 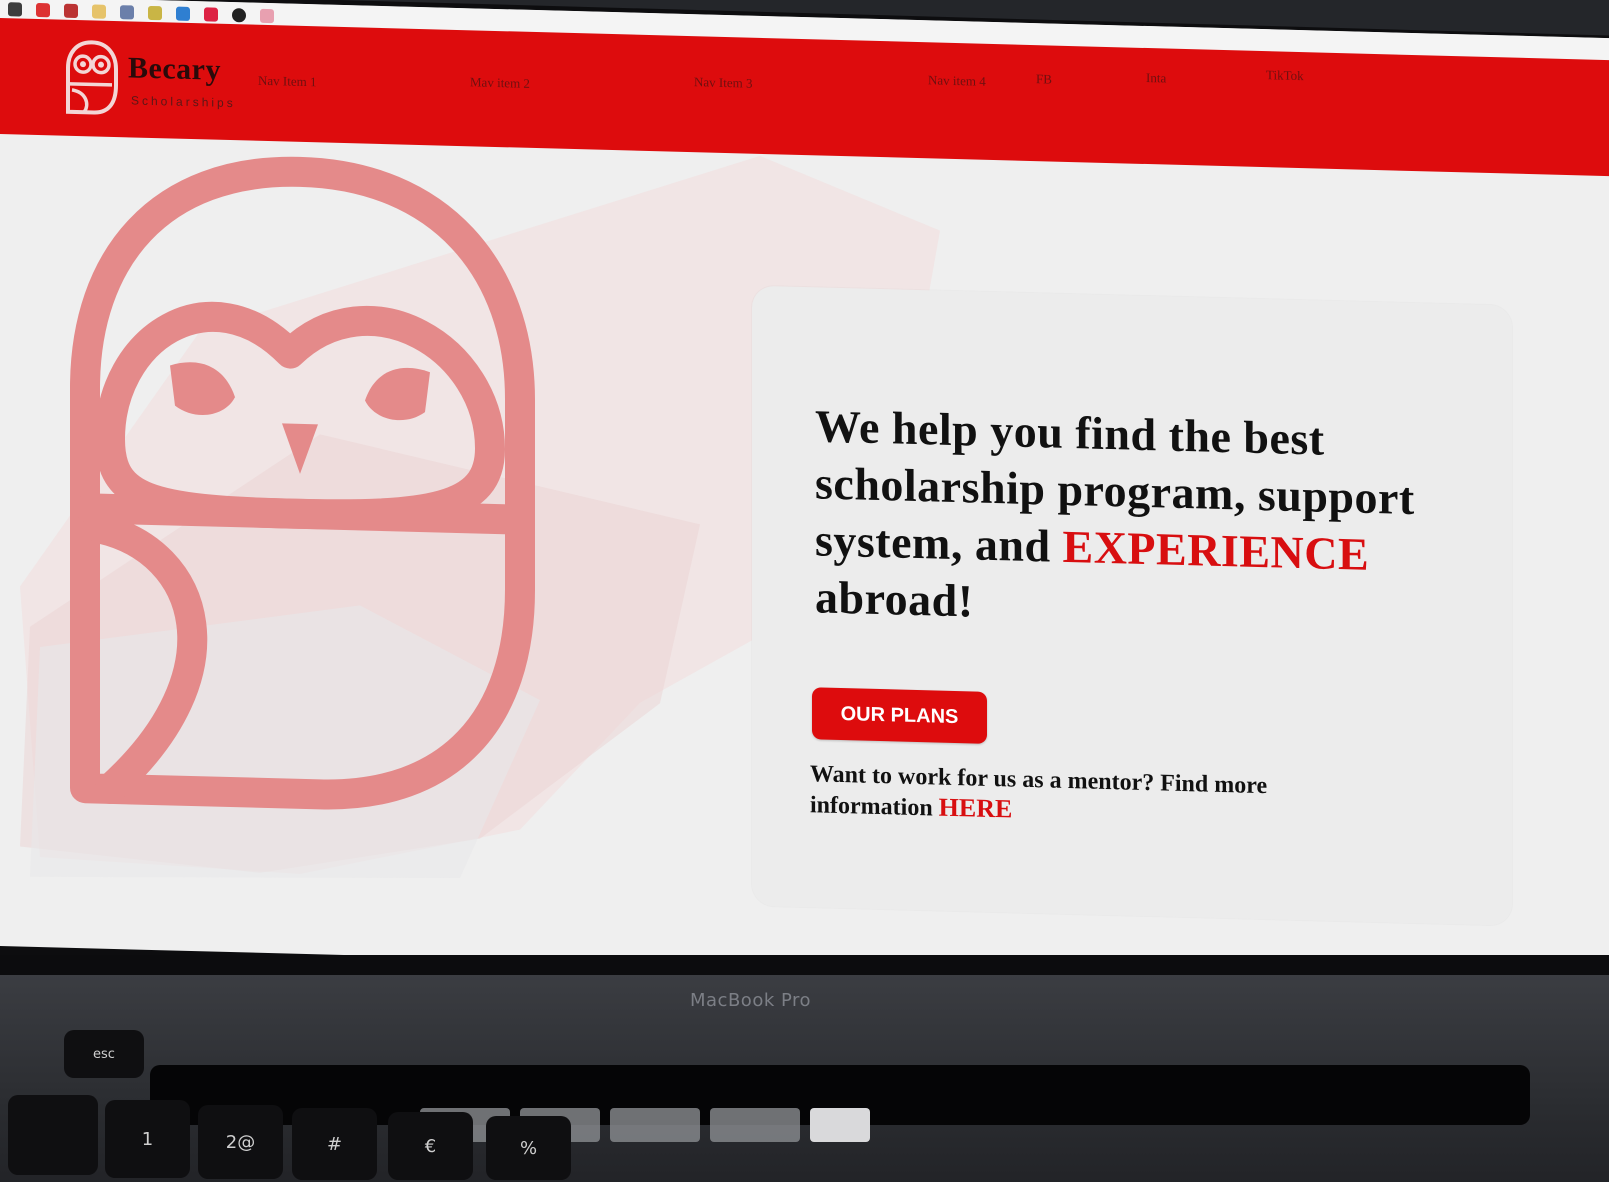 I want to click on nav-item-3: Nav Item 3, so click(x=723, y=83).